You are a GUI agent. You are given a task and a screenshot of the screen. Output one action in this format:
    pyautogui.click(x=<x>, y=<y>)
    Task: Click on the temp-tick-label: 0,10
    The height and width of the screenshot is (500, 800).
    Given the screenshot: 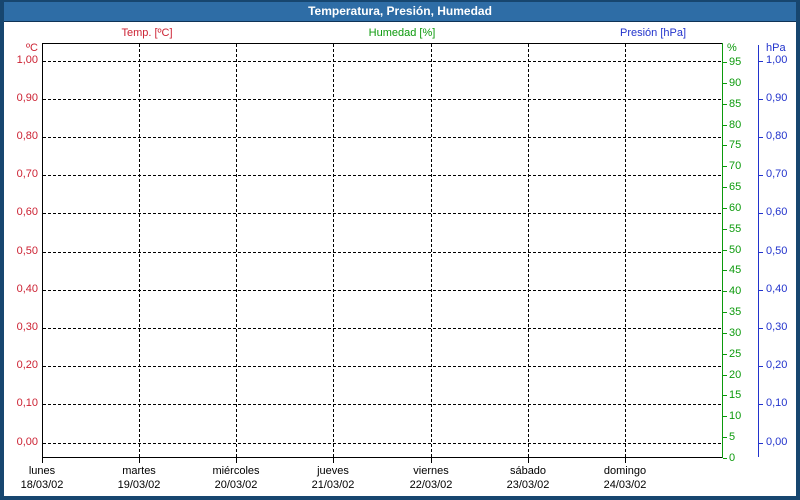 What is the action you would take?
    pyautogui.click(x=27, y=403)
    